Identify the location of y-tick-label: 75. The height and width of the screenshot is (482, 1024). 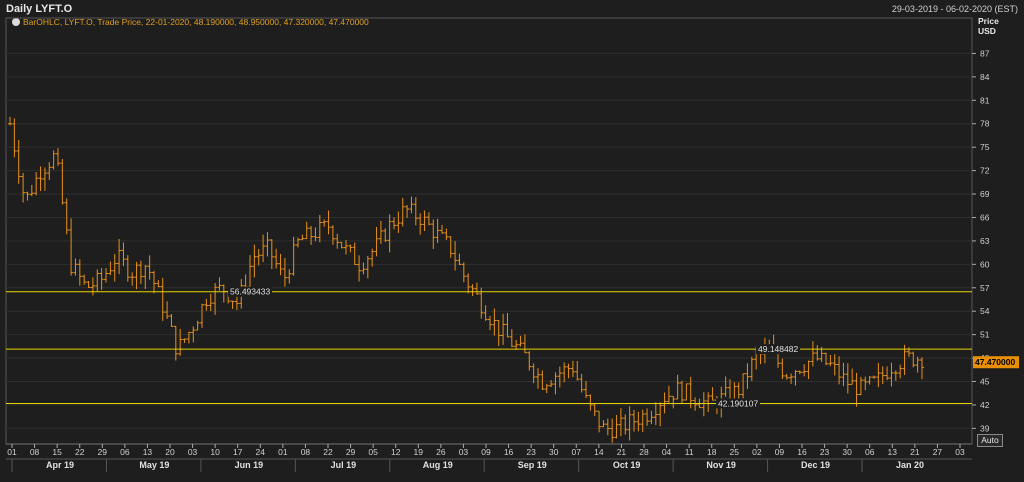
(985, 147).